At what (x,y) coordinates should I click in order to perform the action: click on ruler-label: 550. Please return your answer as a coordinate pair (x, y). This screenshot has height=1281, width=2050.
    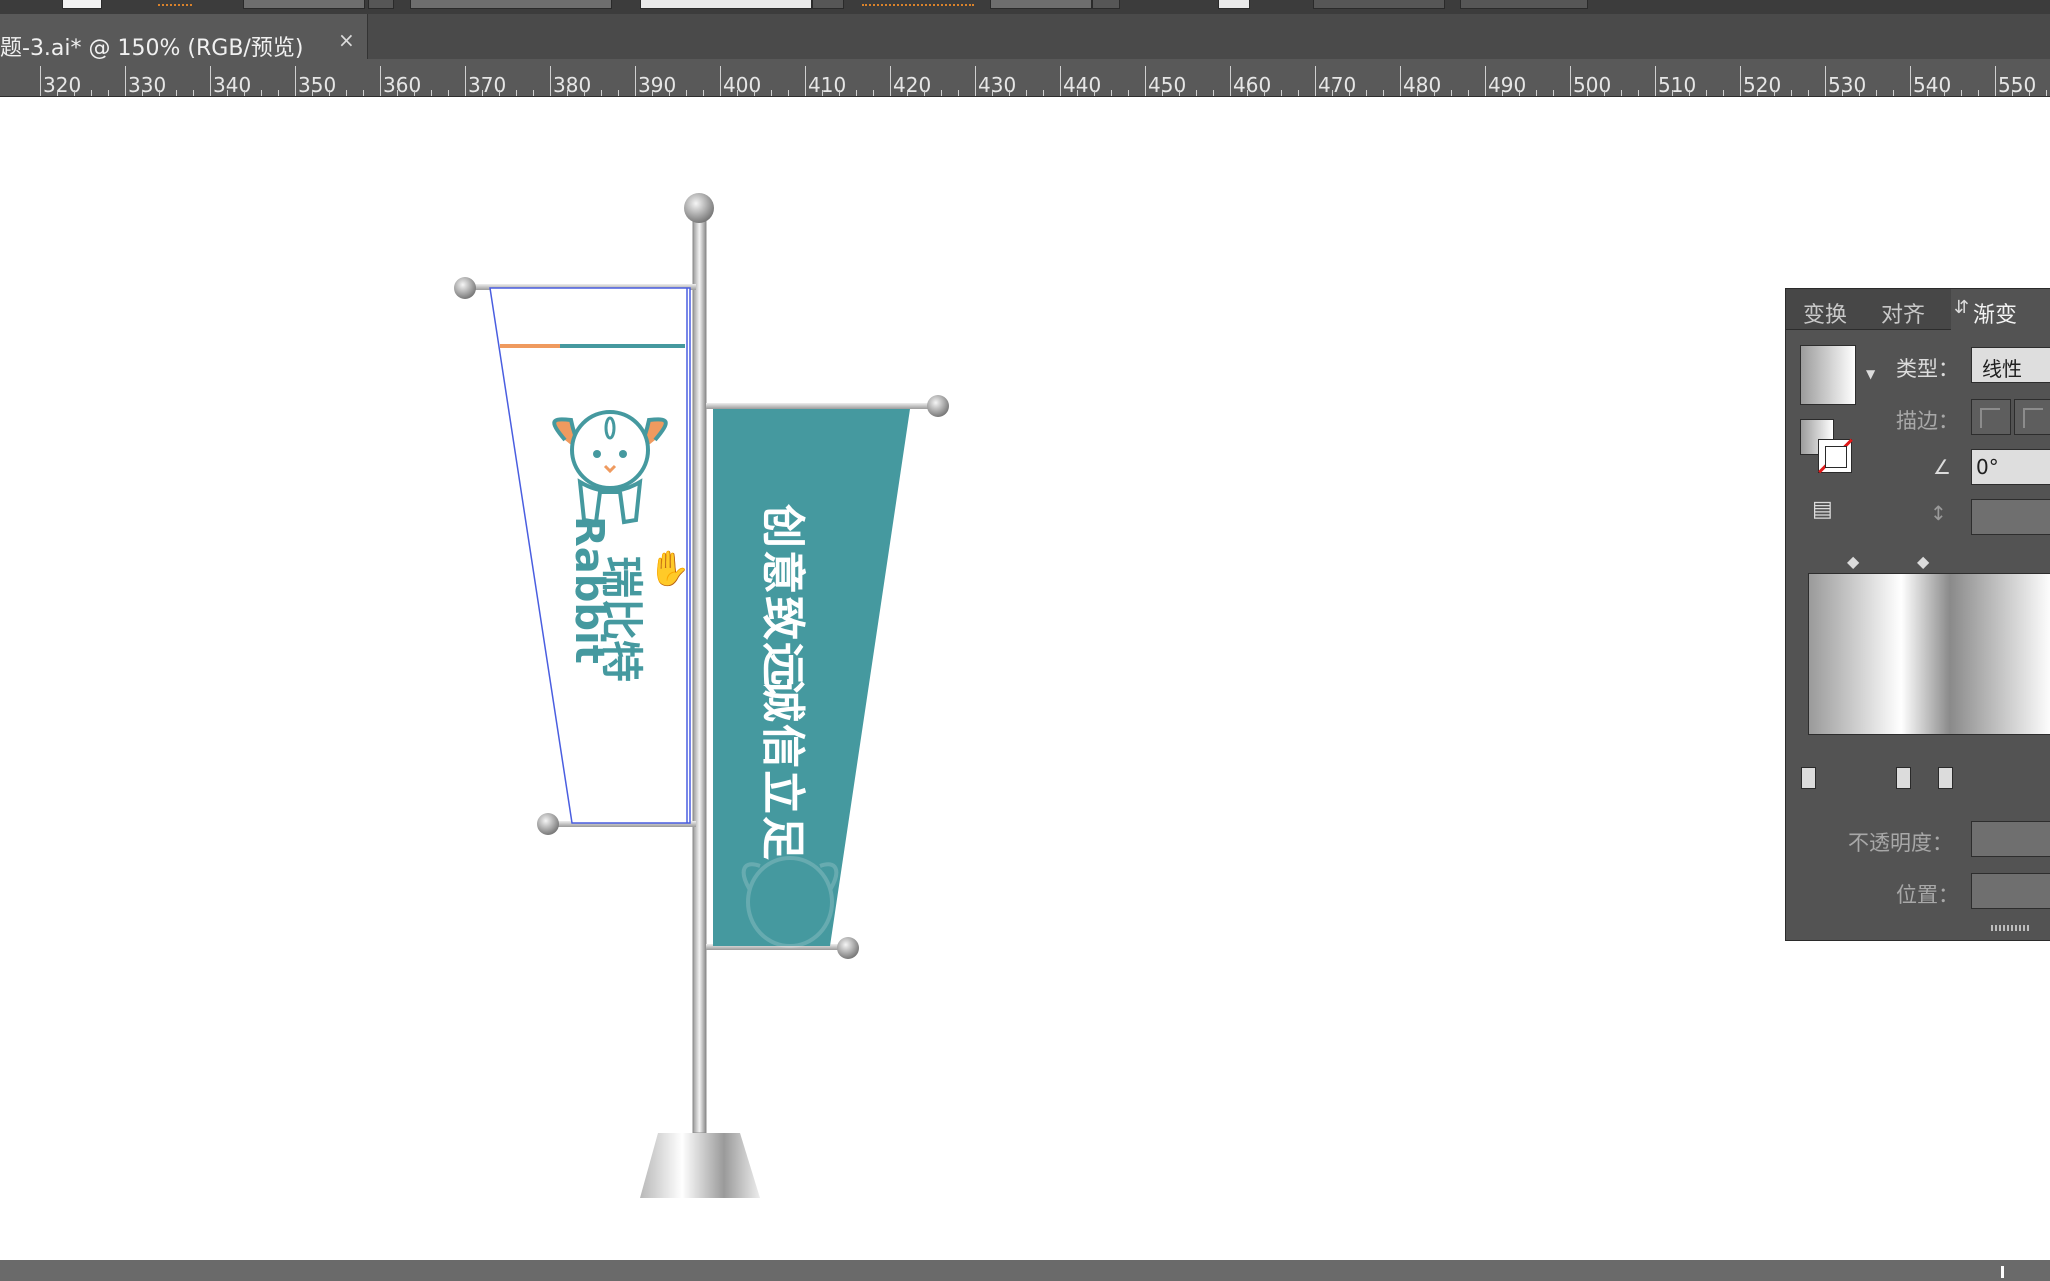
    Looking at the image, I should click on (2017, 85).